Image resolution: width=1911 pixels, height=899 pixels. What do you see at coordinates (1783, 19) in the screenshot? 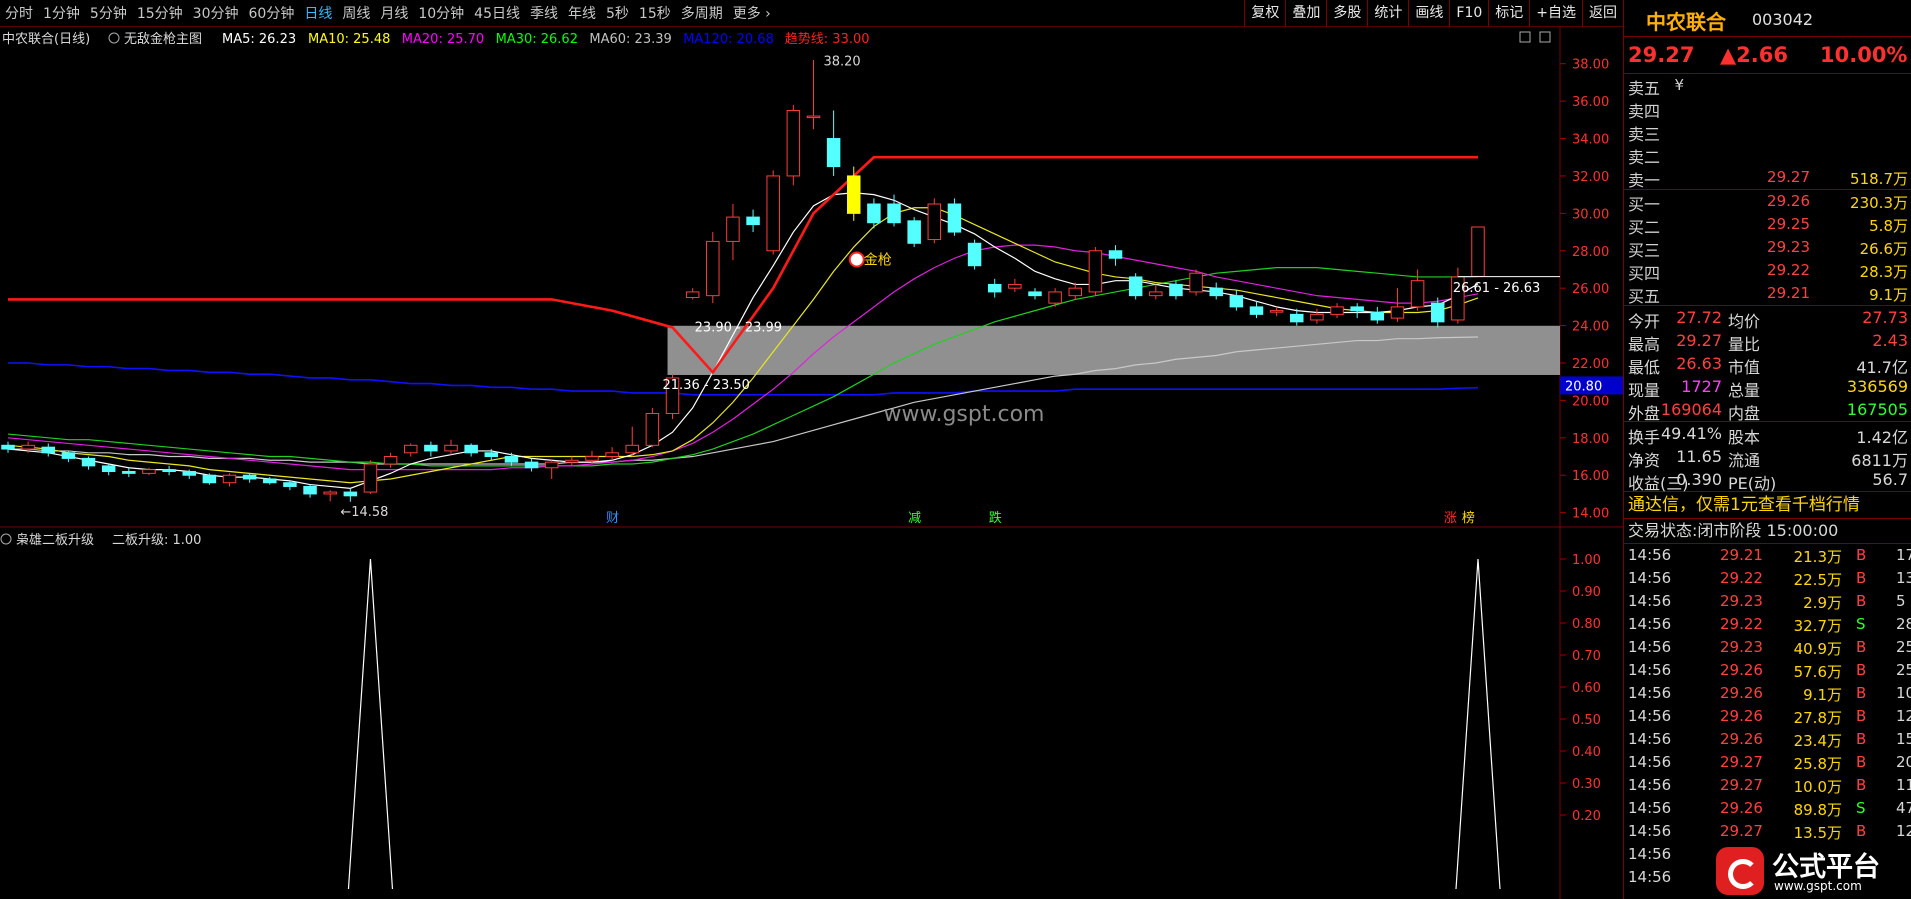
I see `stock-code: 003042` at bounding box center [1783, 19].